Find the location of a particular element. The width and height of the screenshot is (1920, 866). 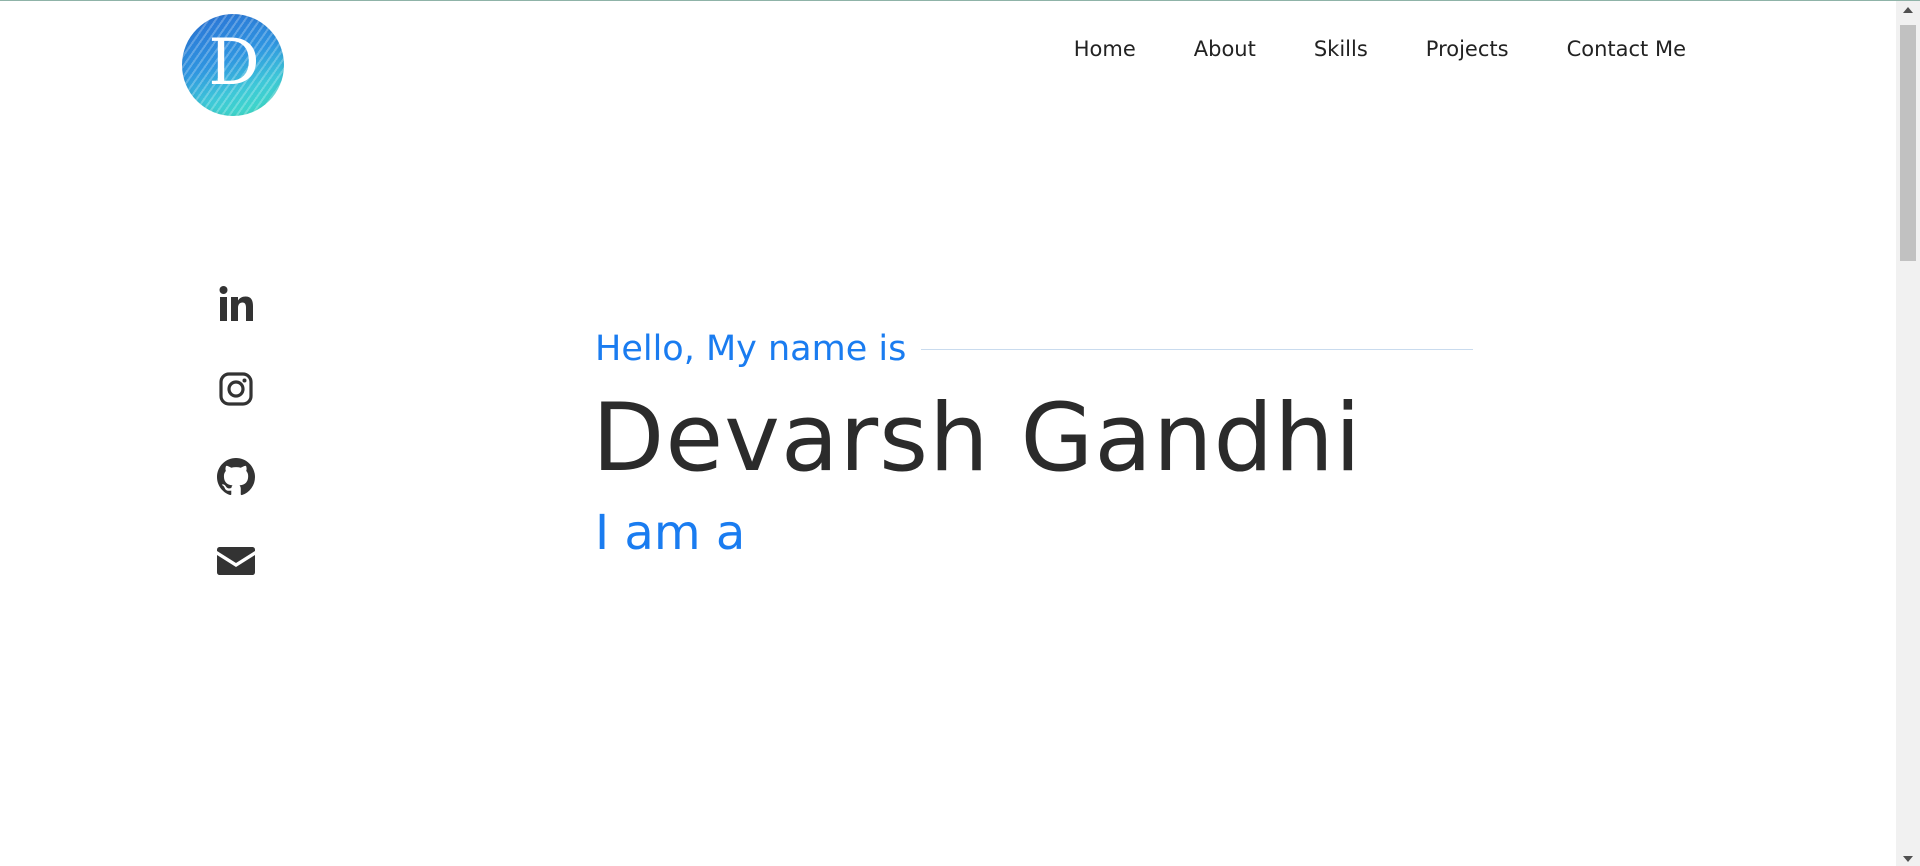

chevron-up-icon is located at coordinates (1908, 9).